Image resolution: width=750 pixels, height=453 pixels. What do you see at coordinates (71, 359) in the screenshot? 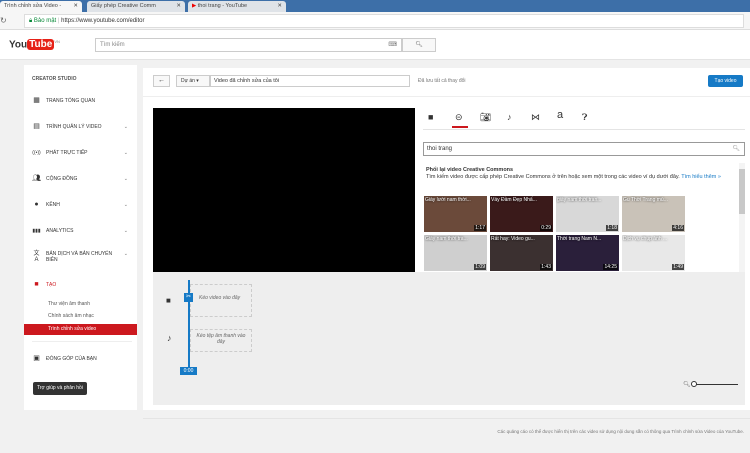
I see `sidebar-item-label: ĐÓNG GÓP CỦA BẠN` at bounding box center [71, 359].